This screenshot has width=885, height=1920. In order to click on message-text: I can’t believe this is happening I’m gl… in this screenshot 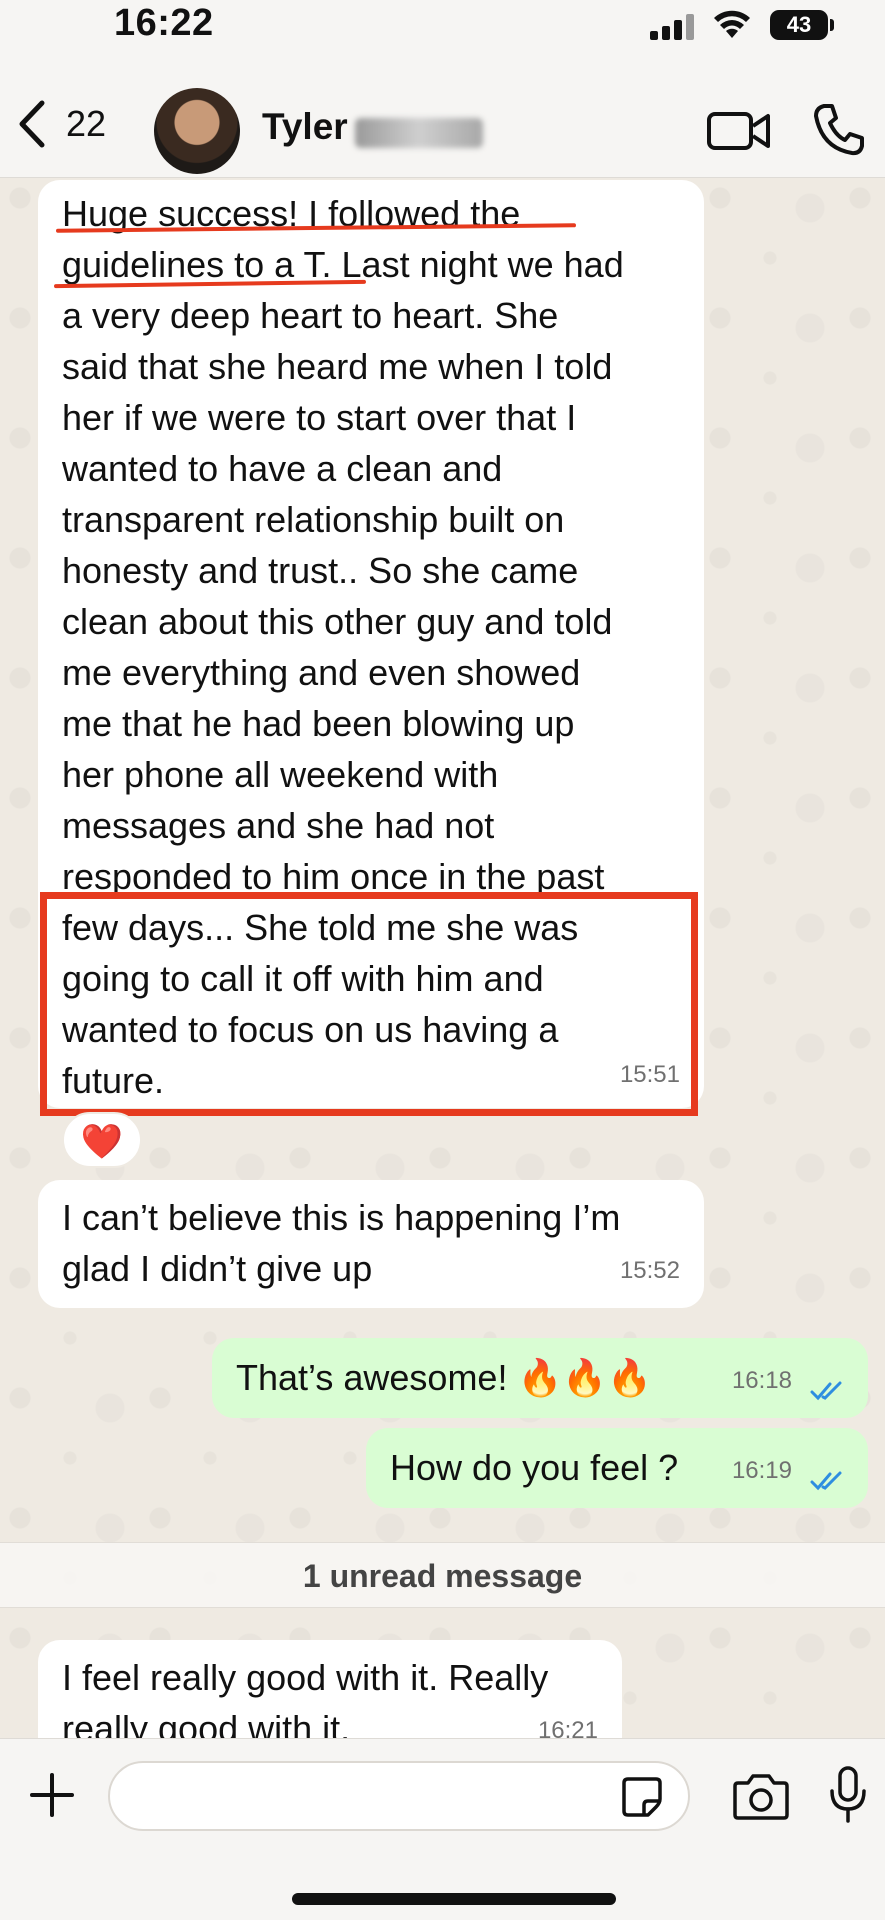, I will do `click(341, 1243)`.